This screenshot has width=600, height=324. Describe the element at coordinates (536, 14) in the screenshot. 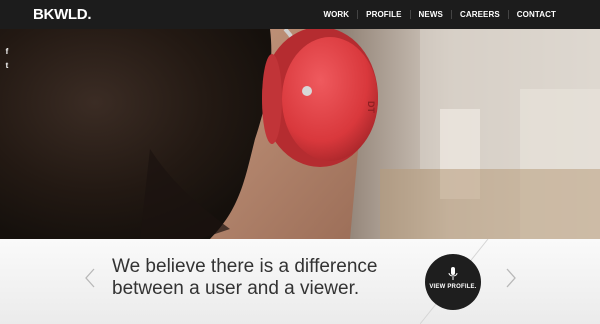

I see `nav-item-contact: CONTACT` at that location.